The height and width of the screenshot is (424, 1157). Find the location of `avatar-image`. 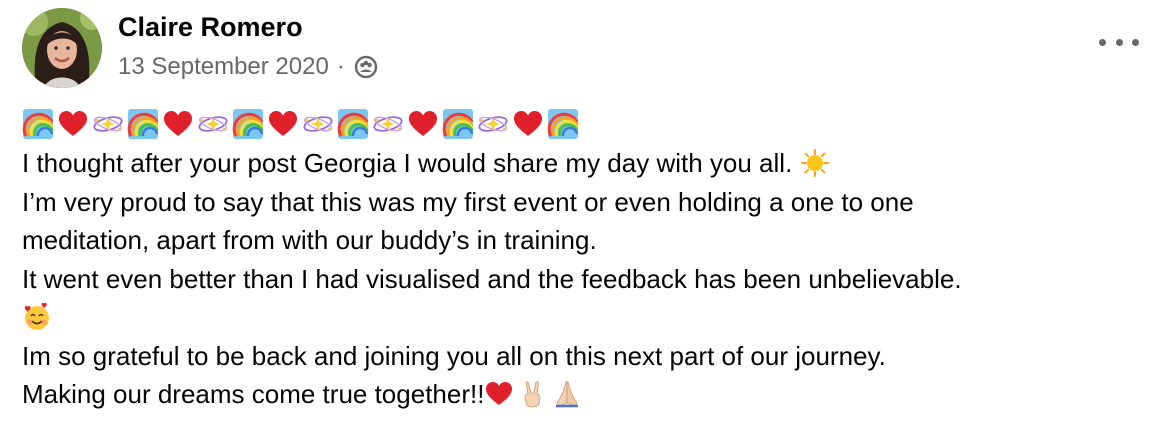

avatar-image is located at coordinates (62, 48).